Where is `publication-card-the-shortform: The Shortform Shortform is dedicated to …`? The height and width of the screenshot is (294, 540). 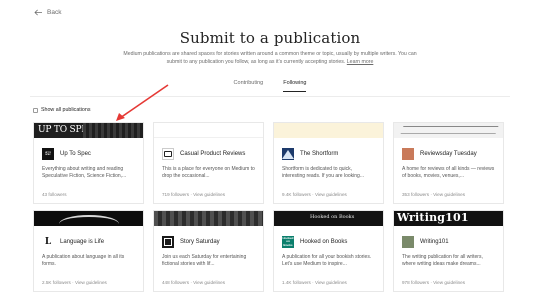 publication-card-the-shortform: The Shortform Shortform is dedicated to … is located at coordinates (328, 163).